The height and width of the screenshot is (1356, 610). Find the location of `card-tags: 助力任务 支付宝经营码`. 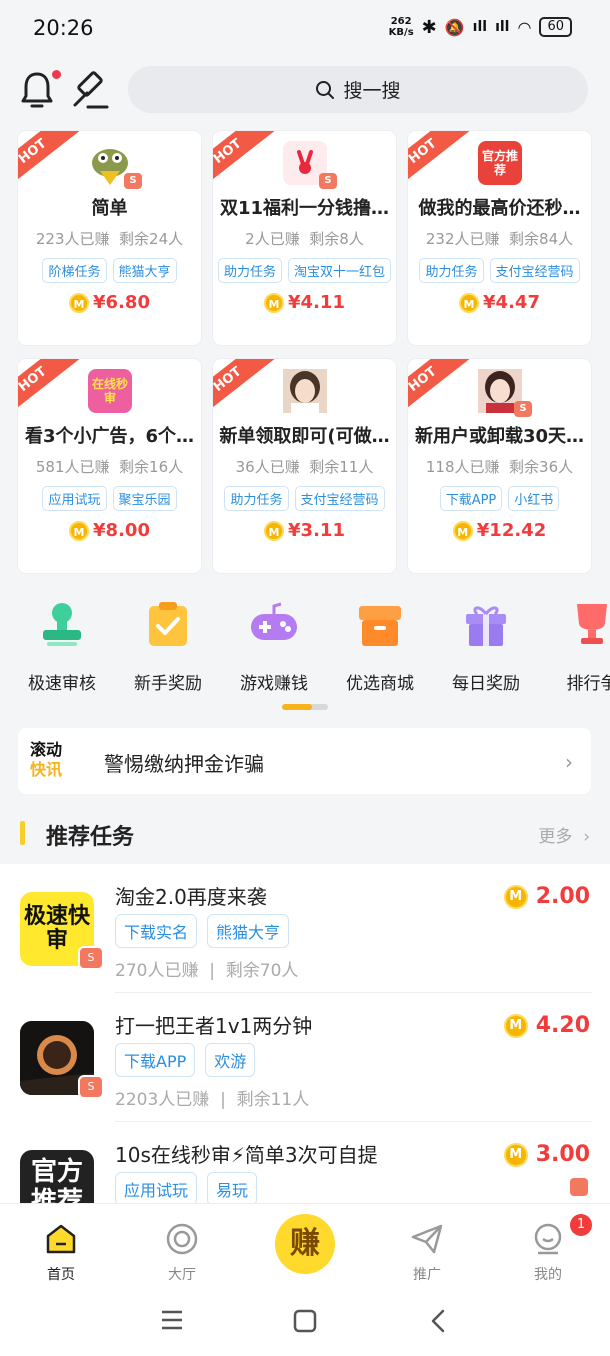

card-tags: 助力任务 支付宝经营码 is located at coordinates (499, 270).